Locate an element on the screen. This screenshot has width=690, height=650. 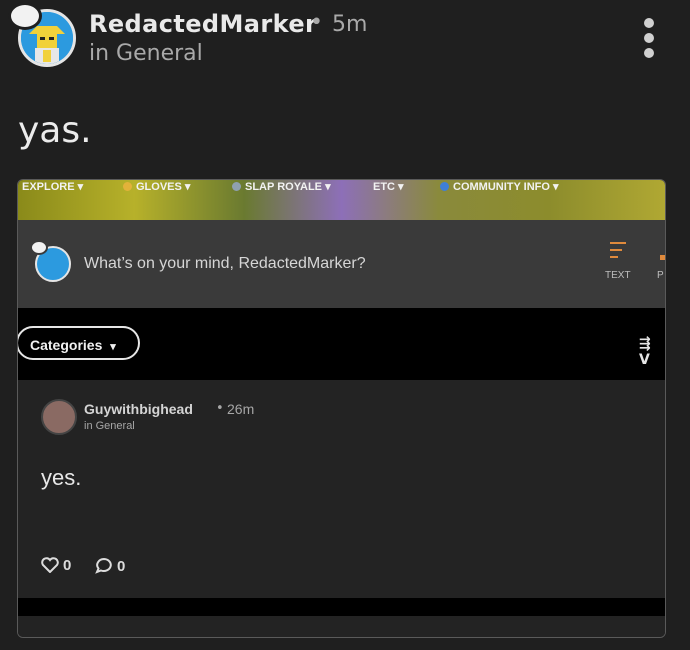
categories-dropdown: Categories ▾ is located at coordinates (79, 343).